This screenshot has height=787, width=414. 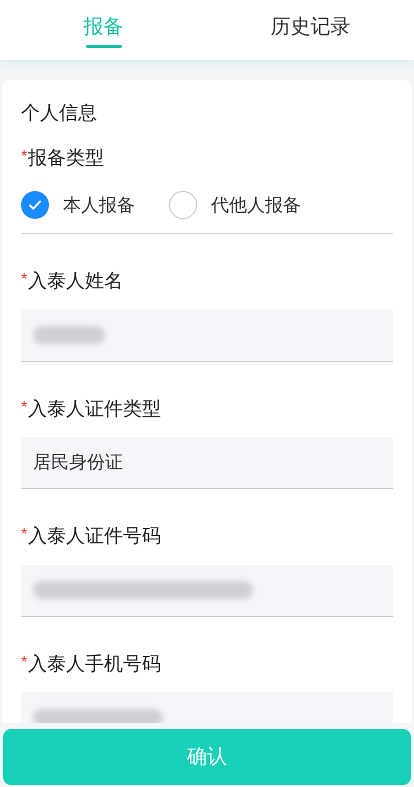 What do you see at coordinates (78, 205) in the screenshot?
I see `radio-option: 本人报备` at bounding box center [78, 205].